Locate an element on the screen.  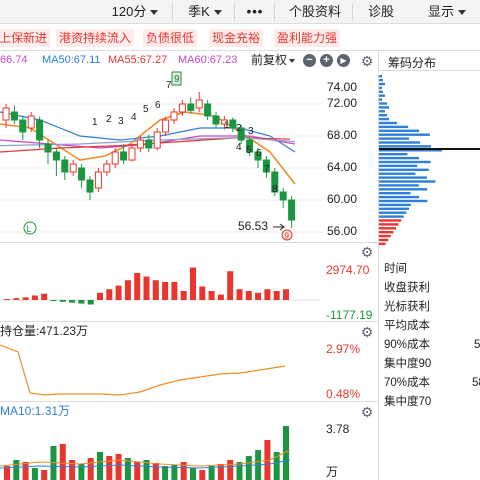
tab-stock-profile: 个股资料 is located at coordinates (315, 12).